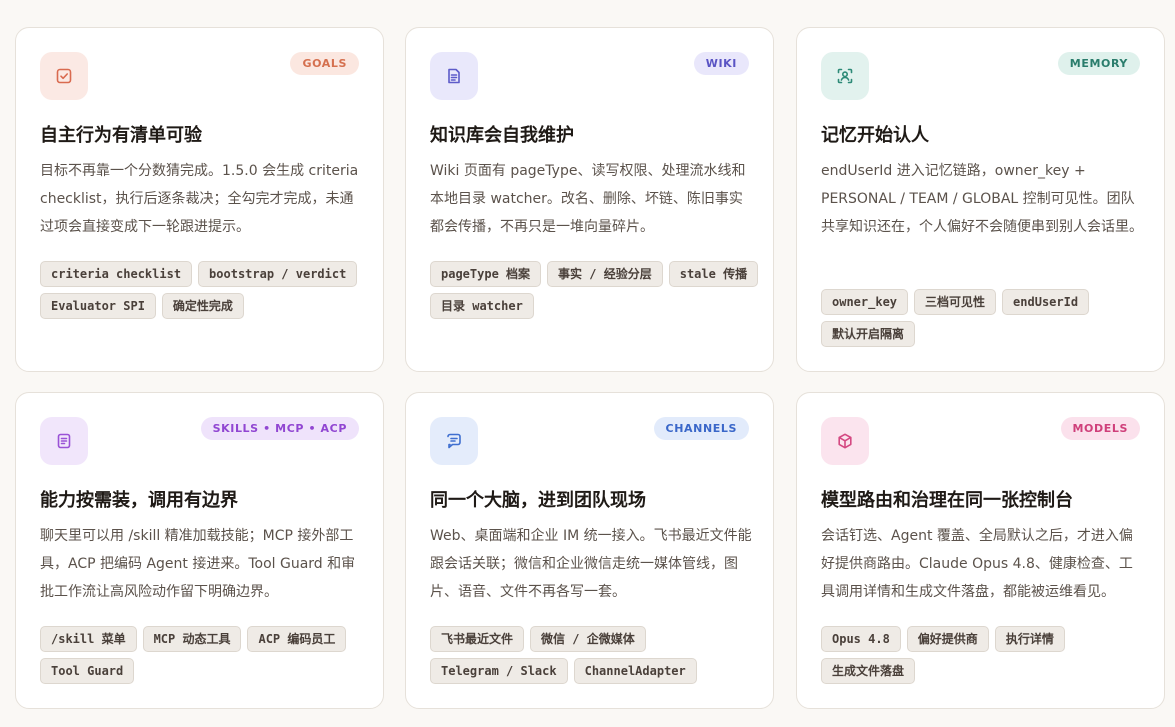 The image size is (1175, 727). Describe the element at coordinates (861, 639) in the screenshot. I see `tag-chip: Opus 4.8` at that location.